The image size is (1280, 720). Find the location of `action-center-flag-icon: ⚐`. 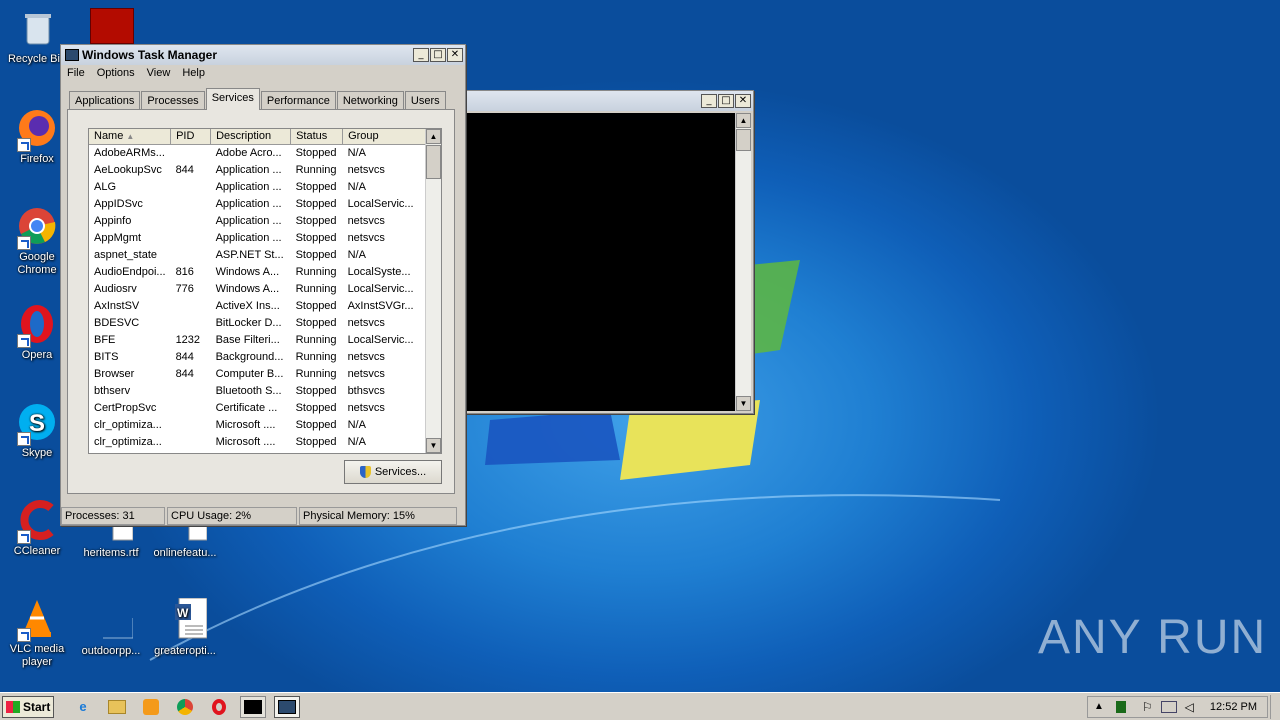

action-center-flag-icon: ⚐ is located at coordinates (1147, 707).